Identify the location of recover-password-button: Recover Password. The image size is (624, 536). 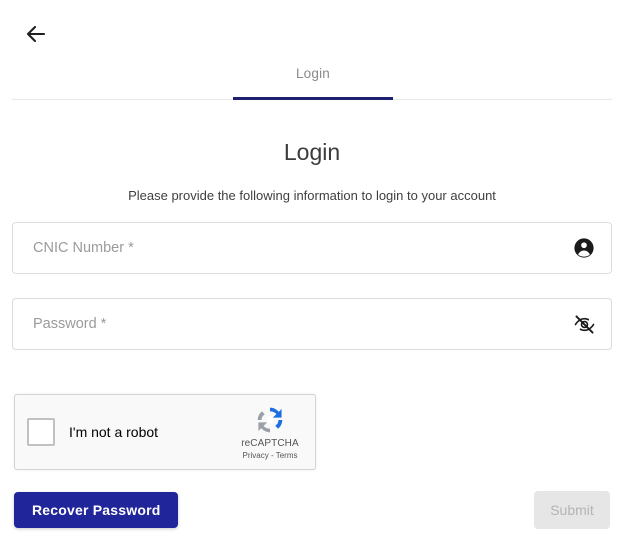
(96, 510).